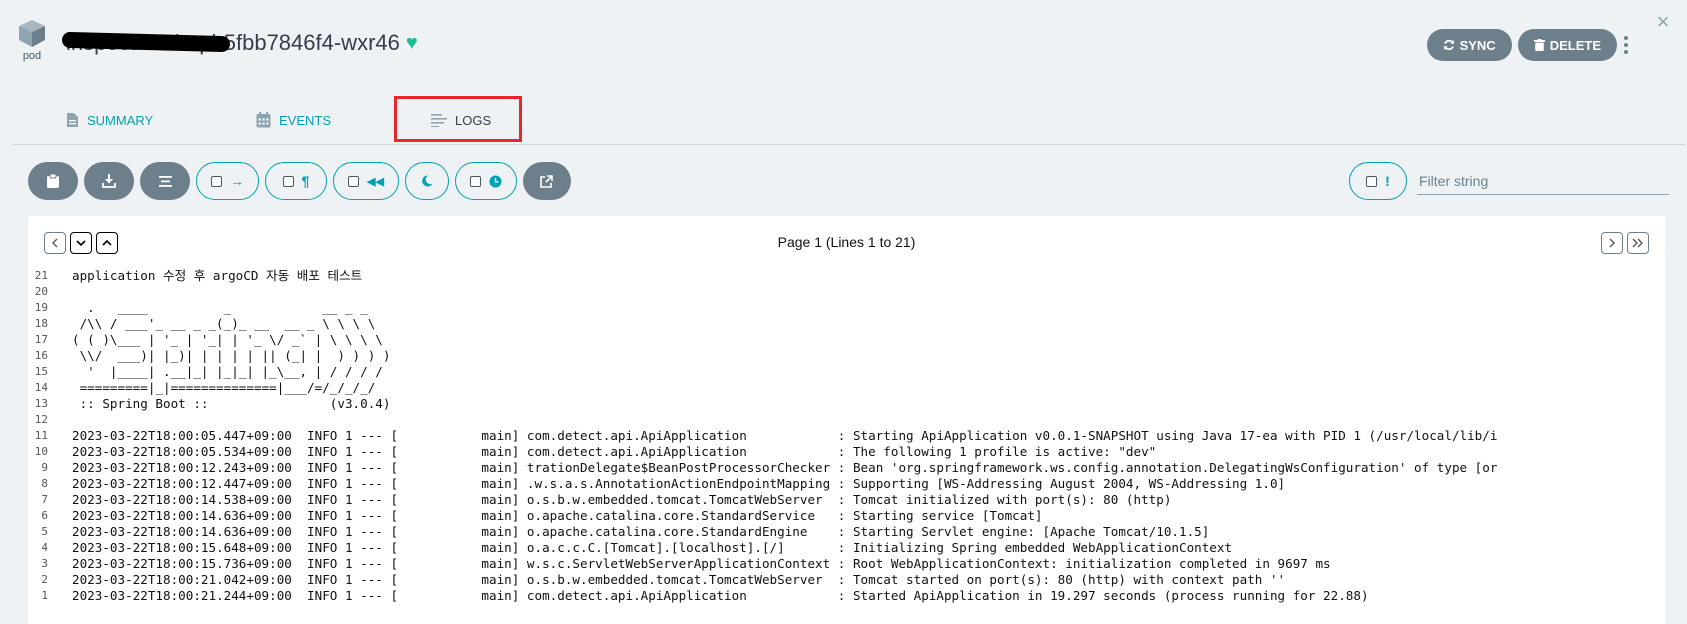 Image resolution: width=1687 pixels, height=624 pixels. I want to click on follow-checkbox, so click(216, 181).